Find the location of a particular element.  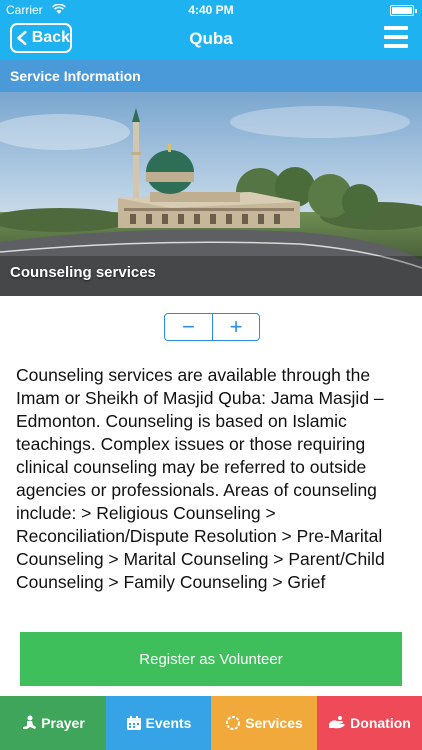

text-size-stepper: − + is located at coordinates (212, 327).